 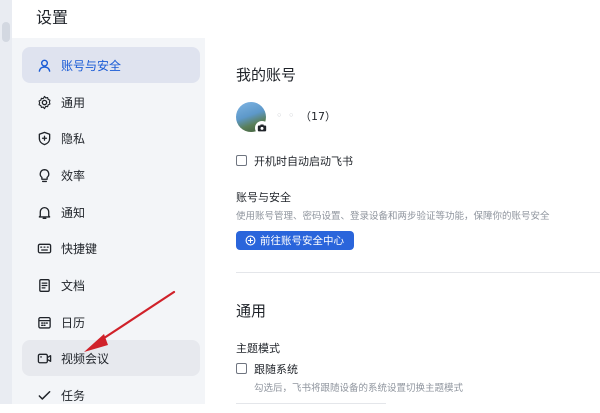 I want to click on sidebar-item-label: 通用, so click(x=73, y=102).